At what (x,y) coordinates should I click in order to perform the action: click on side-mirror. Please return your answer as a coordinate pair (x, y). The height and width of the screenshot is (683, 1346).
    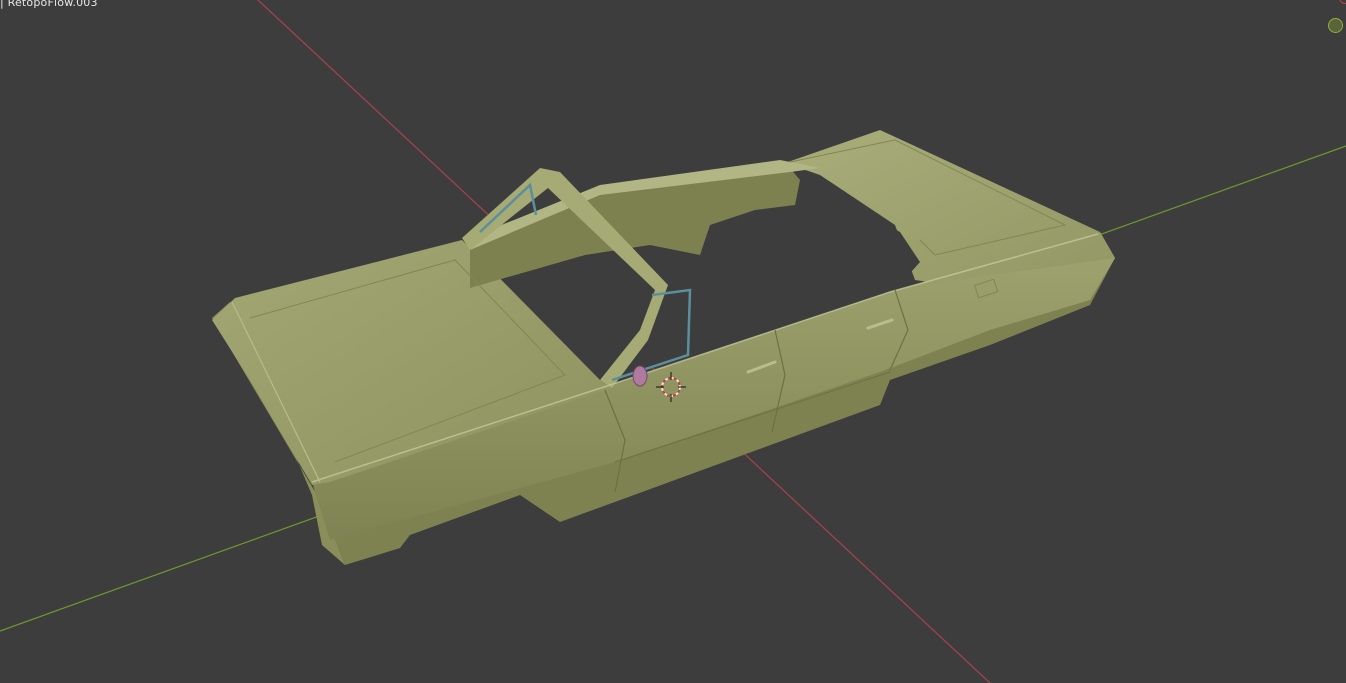
    Looking at the image, I should click on (640, 376).